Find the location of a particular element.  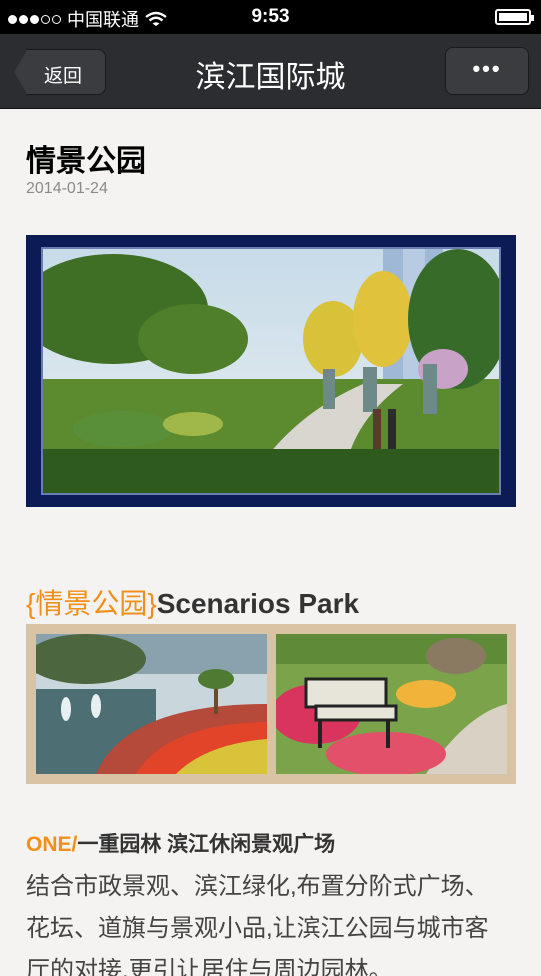

article-date: 2014-01-24 is located at coordinates (67, 188).